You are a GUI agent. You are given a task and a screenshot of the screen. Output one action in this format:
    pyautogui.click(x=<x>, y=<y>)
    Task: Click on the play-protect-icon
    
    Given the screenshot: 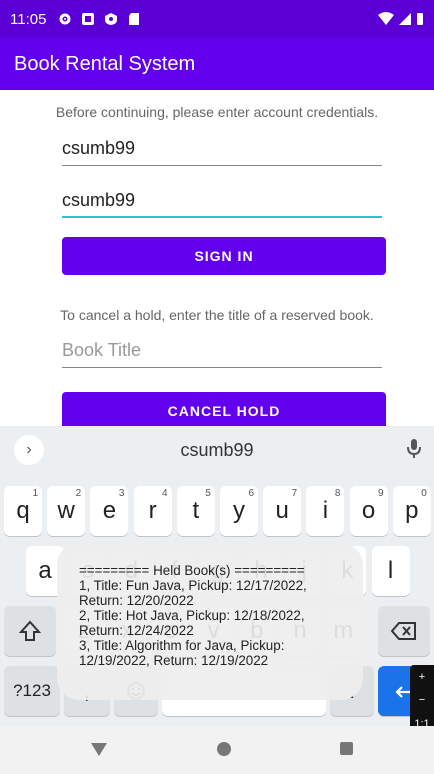 What is the action you would take?
    pyautogui.click(x=111, y=19)
    